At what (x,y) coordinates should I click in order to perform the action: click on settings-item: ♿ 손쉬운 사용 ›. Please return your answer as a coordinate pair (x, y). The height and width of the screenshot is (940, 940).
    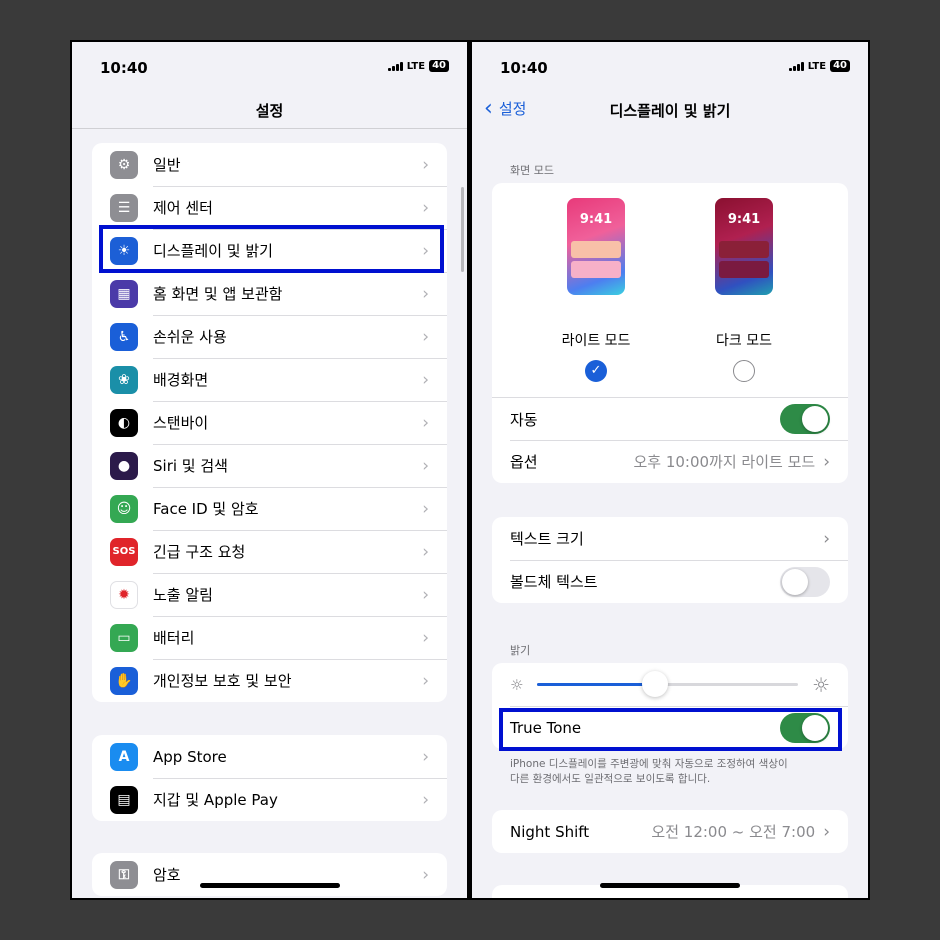
    Looking at the image, I should click on (269, 336).